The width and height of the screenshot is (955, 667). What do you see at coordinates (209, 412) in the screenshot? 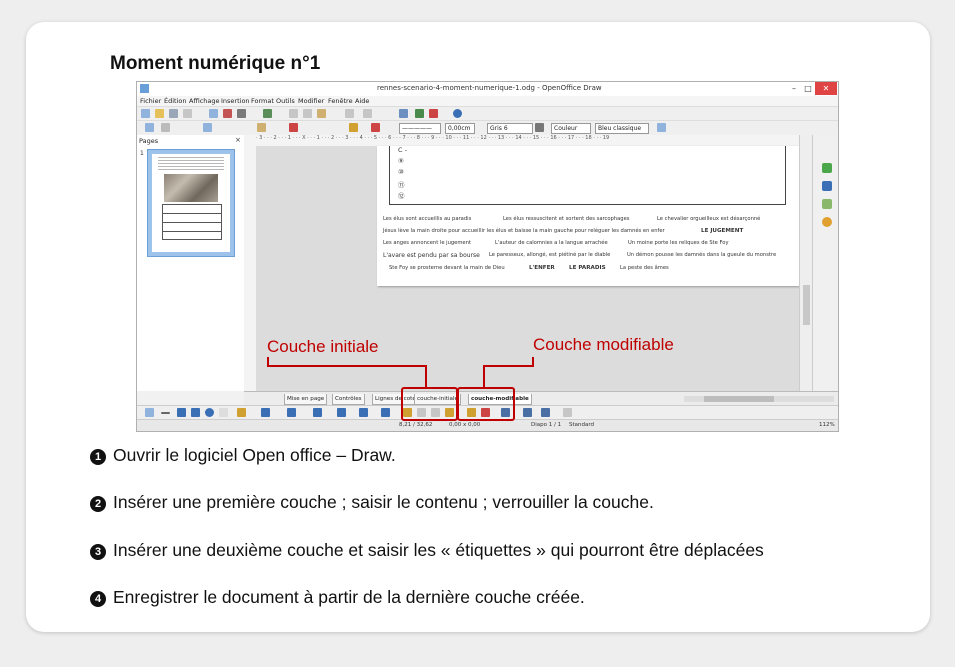
I see `ellipse-icon` at bounding box center [209, 412].